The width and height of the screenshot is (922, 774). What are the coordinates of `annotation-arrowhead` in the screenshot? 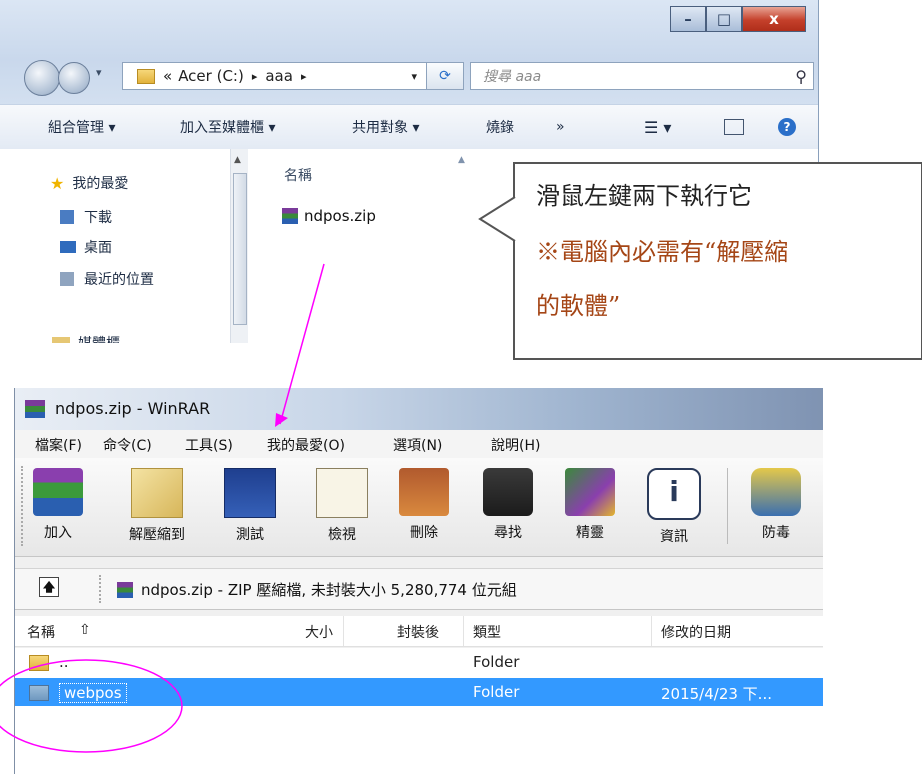 It's located at (281, 420).